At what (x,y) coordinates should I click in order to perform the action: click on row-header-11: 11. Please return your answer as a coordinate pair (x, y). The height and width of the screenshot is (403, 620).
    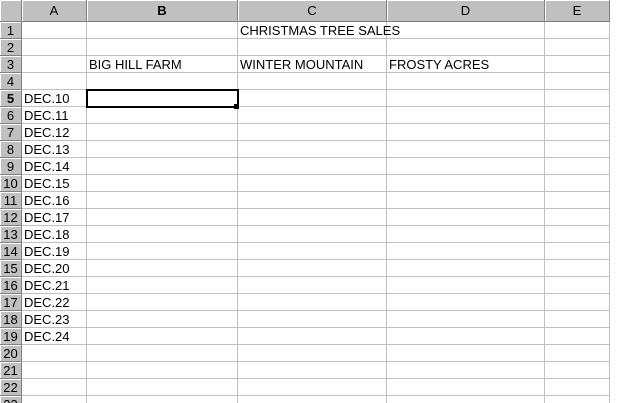
    Looking at the image, I should click on (11, 200).